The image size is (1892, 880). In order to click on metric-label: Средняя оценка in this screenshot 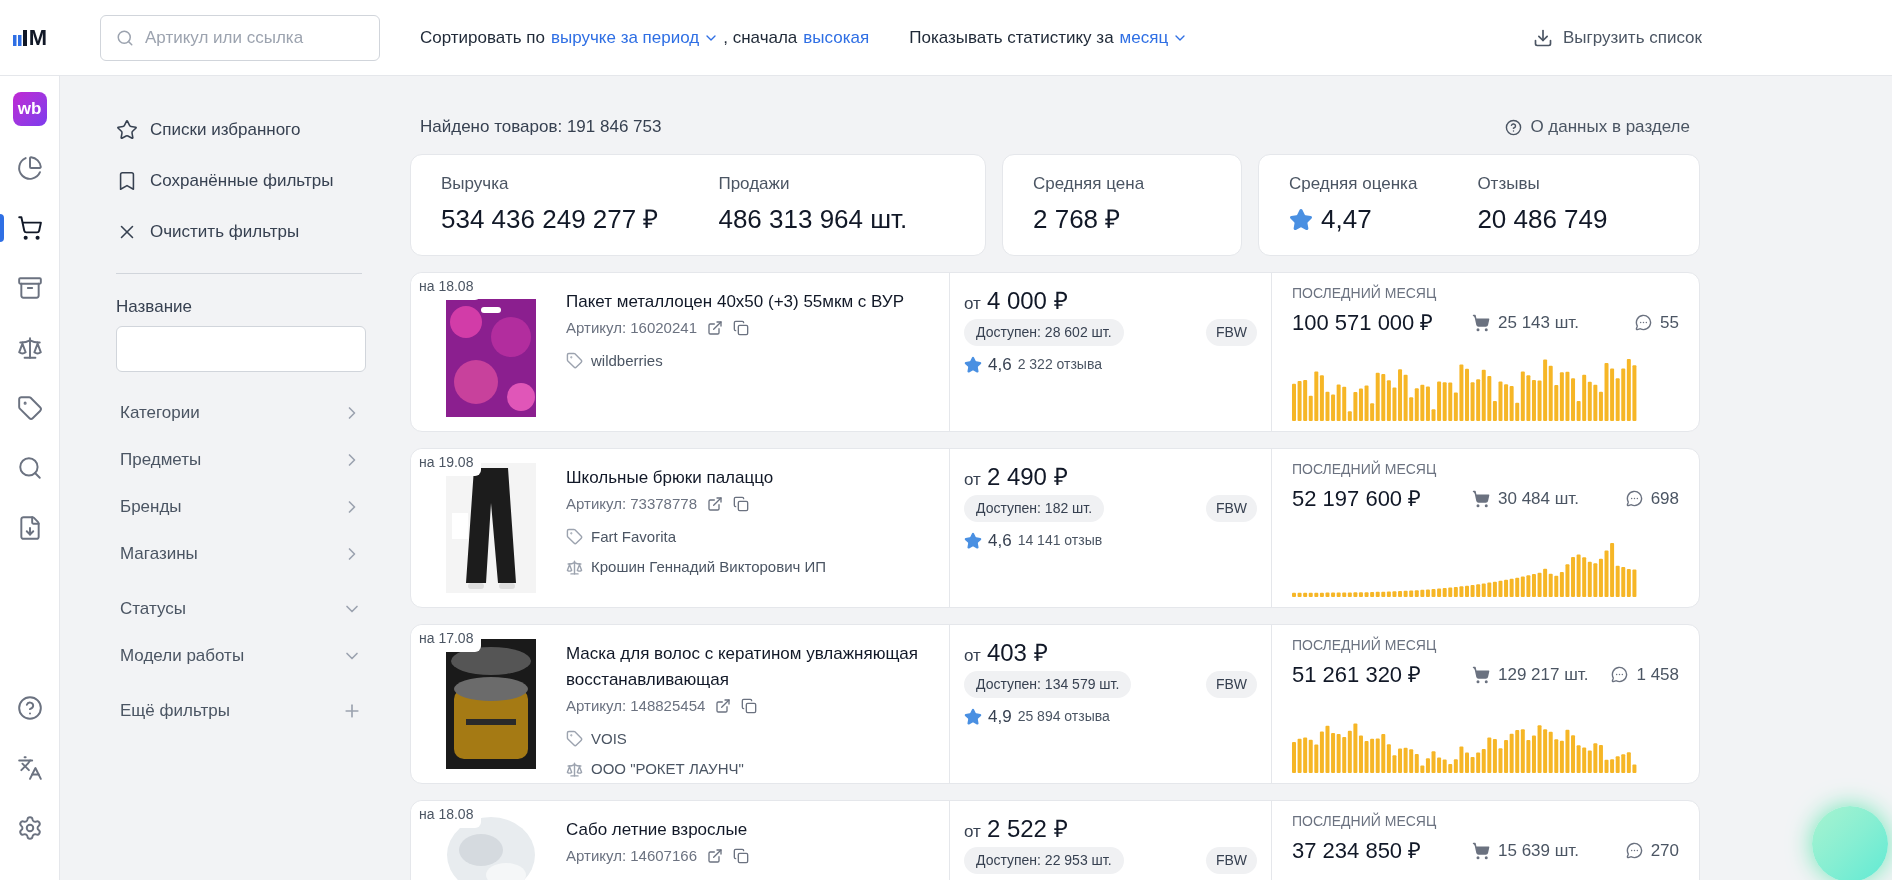, I will do `click(1353, 183)`.